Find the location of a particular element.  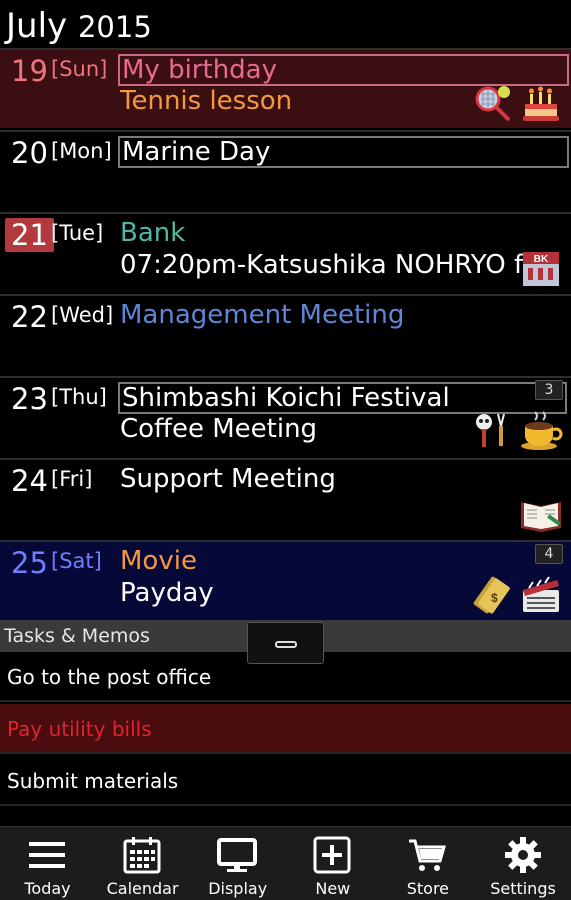

day-number: 22 is located at coordinates (29, 317).